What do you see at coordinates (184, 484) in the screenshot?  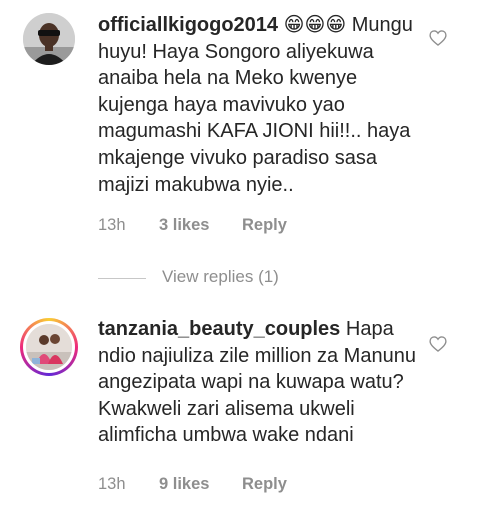 I see `likes-count: 9 likes` at bounding box center [184, 484].